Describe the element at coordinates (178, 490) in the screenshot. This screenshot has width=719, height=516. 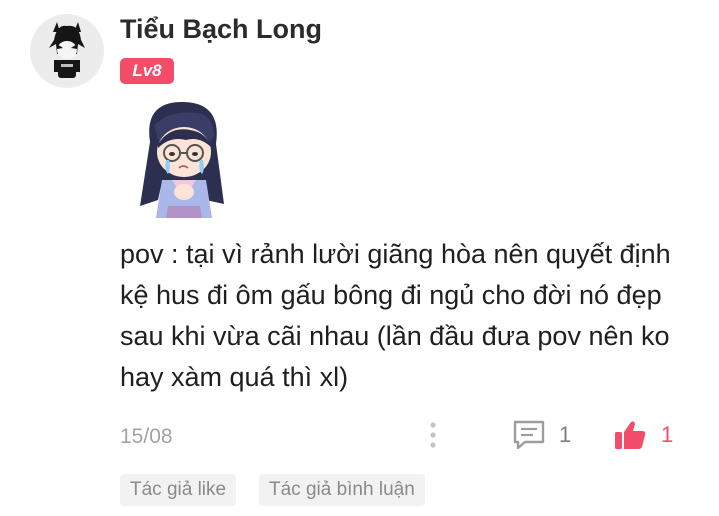
I see `author-liked-tag: Tác giả like` at that location.